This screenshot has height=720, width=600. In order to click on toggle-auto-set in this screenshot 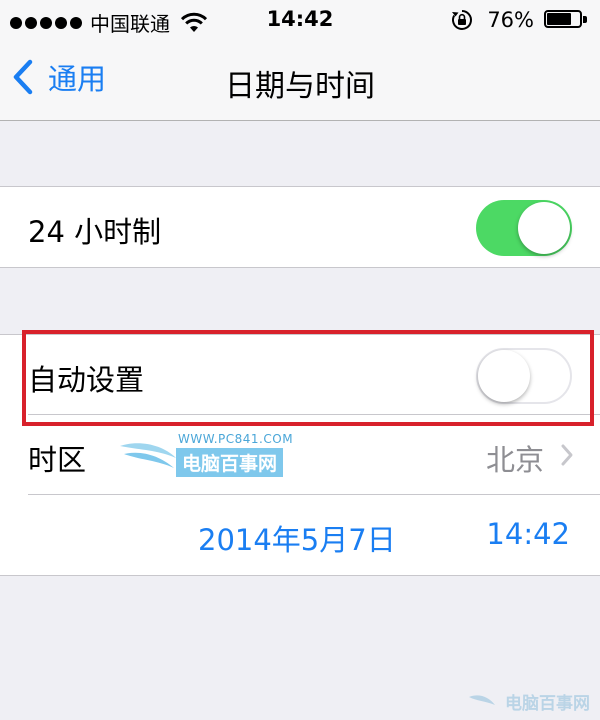, I will do `click(524, 376)`.